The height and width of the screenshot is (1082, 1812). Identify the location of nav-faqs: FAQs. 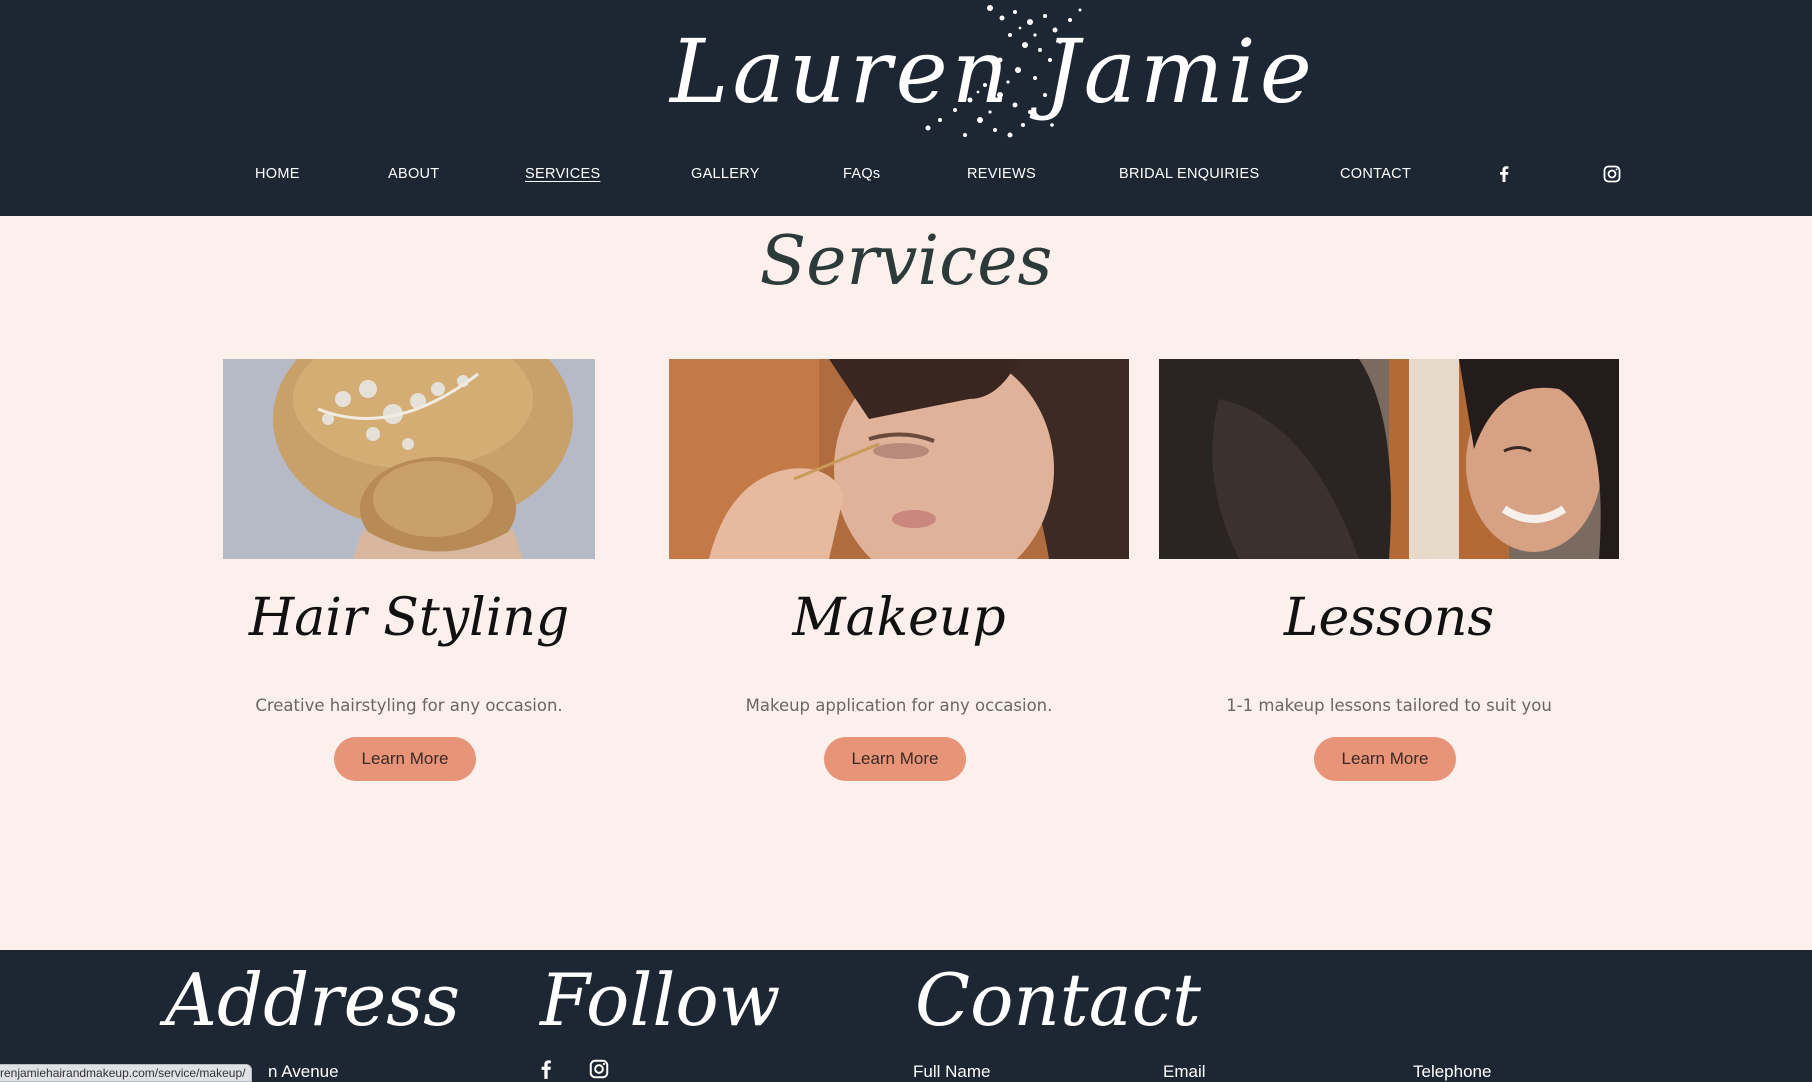
(861, 174).